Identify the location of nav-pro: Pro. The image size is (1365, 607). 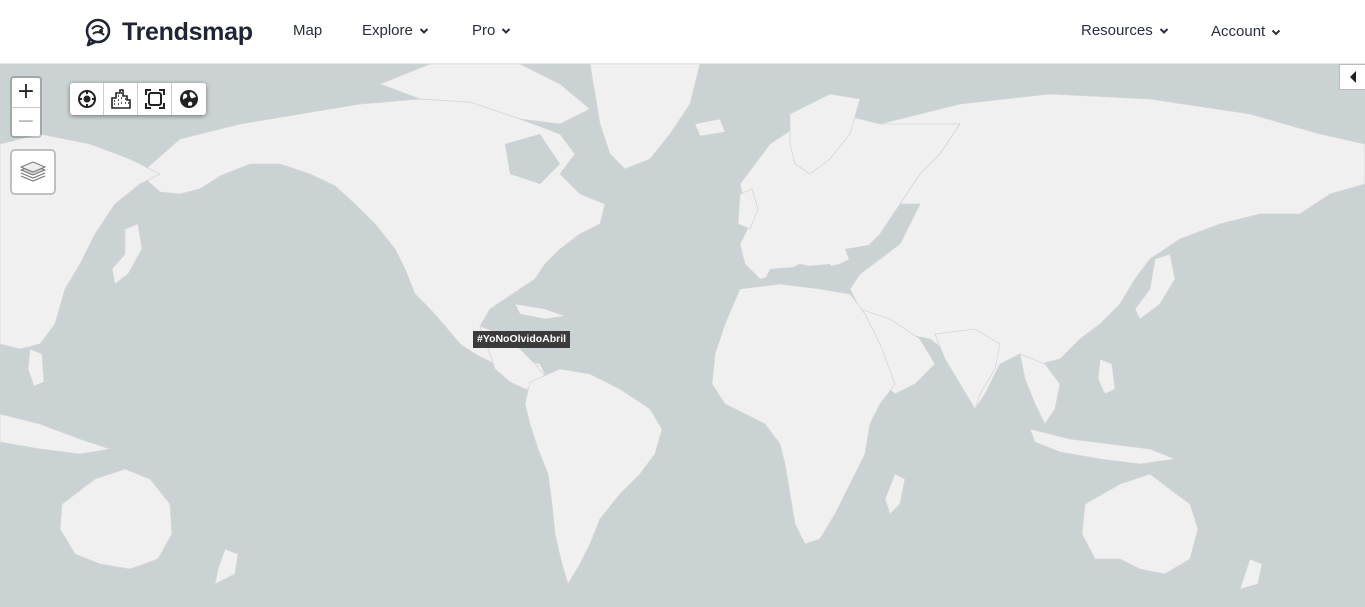
(491, 30).